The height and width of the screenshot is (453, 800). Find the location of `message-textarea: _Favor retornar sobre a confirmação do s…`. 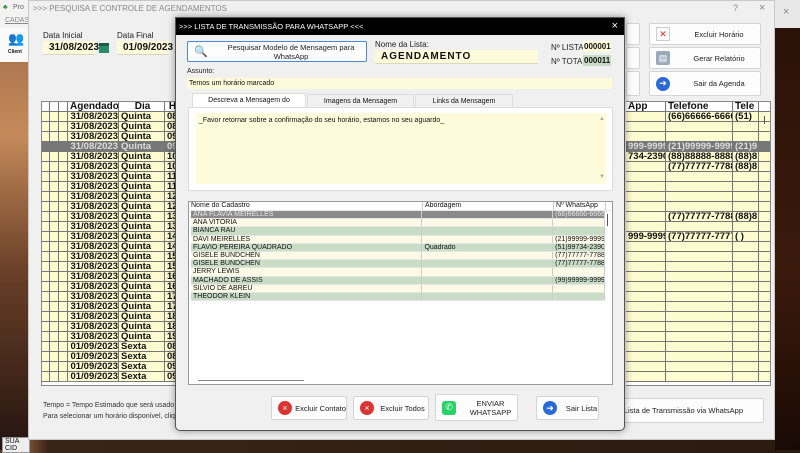

message-textarea: _Favor retornar sobre a confirmação do s… is located at coordinates (401, 148).